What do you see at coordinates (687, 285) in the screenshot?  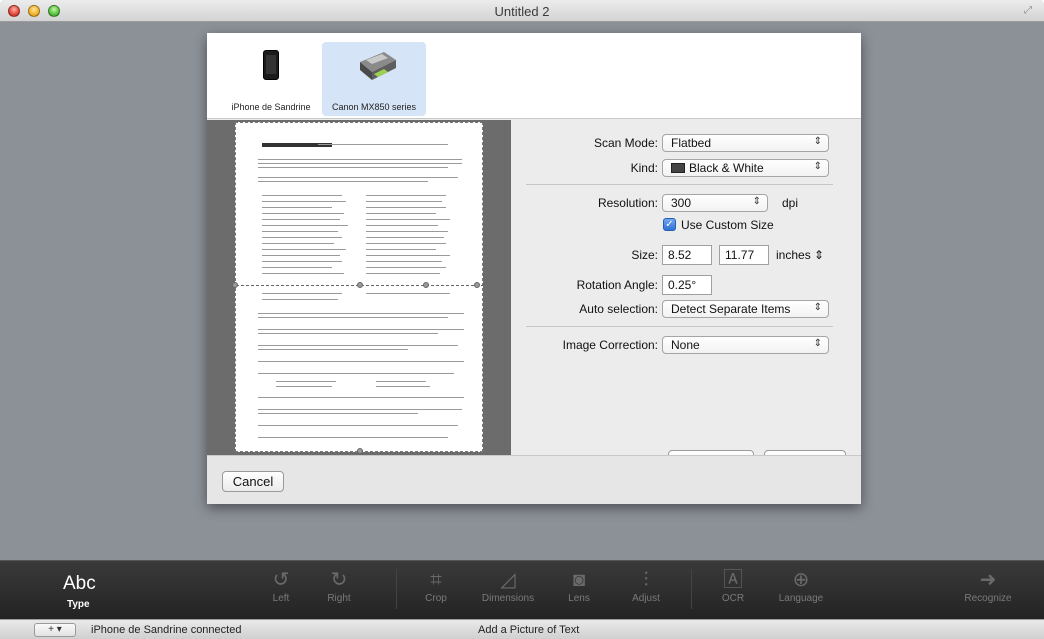 I see `rotation-field: 0.25°` at bounding box center [687, 285].